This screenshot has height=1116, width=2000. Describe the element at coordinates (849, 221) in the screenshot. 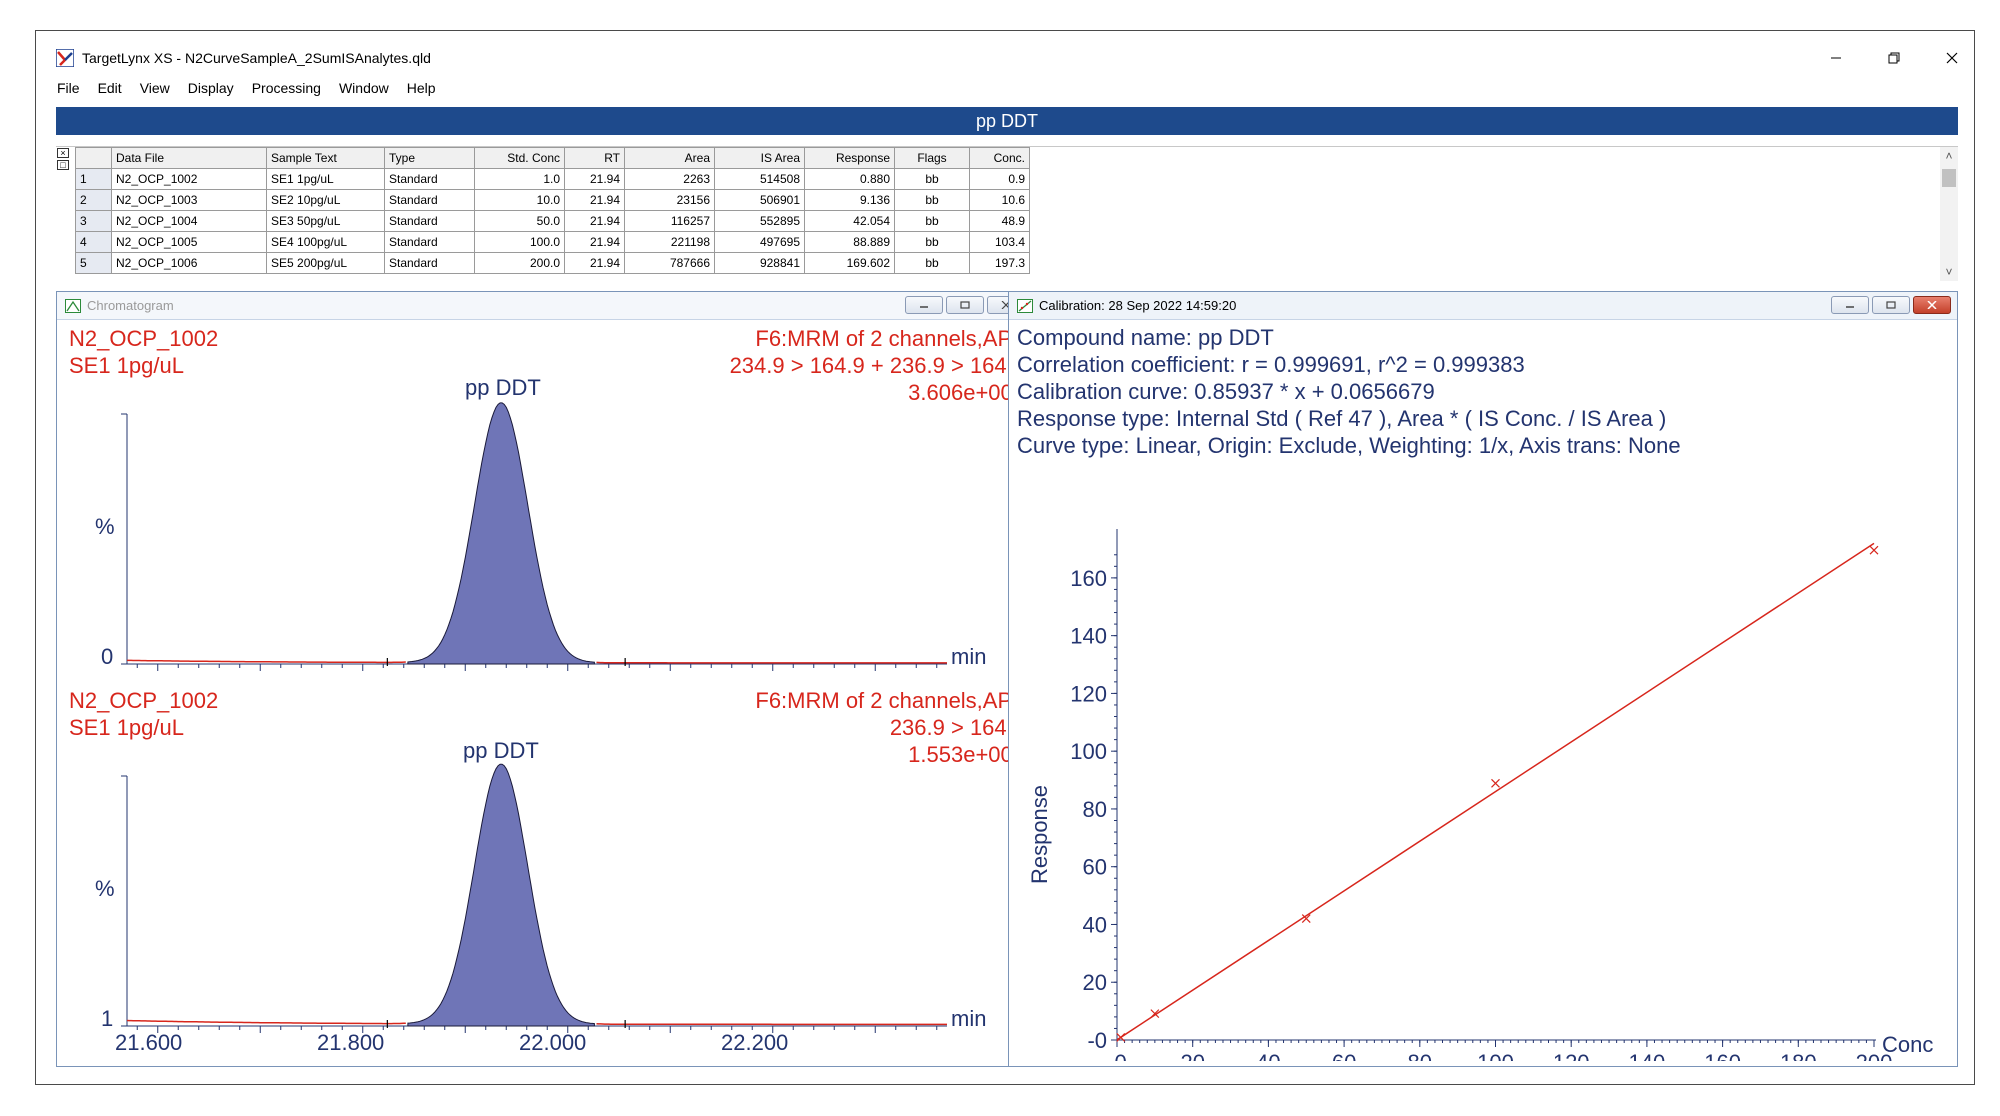

I see `cell-response: 42.054` at that location.